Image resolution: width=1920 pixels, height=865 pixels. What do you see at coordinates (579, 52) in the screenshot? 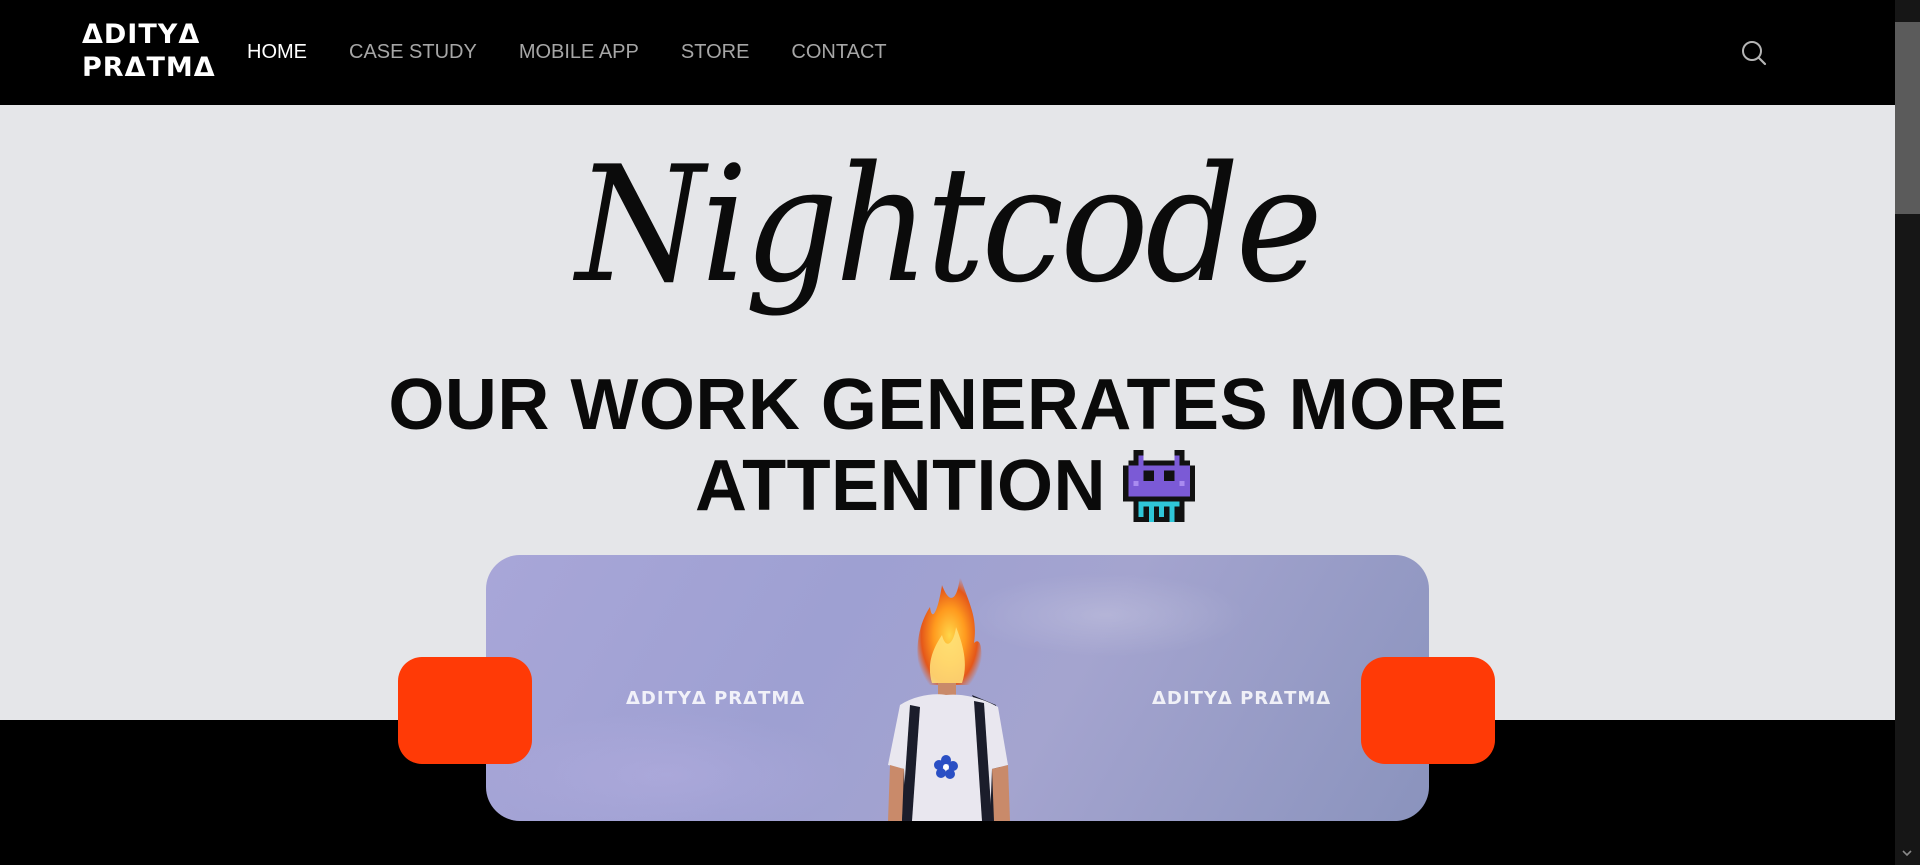
I see `nav-item-mobile-app: MOBILE APP` at bounding box center [579, 52].